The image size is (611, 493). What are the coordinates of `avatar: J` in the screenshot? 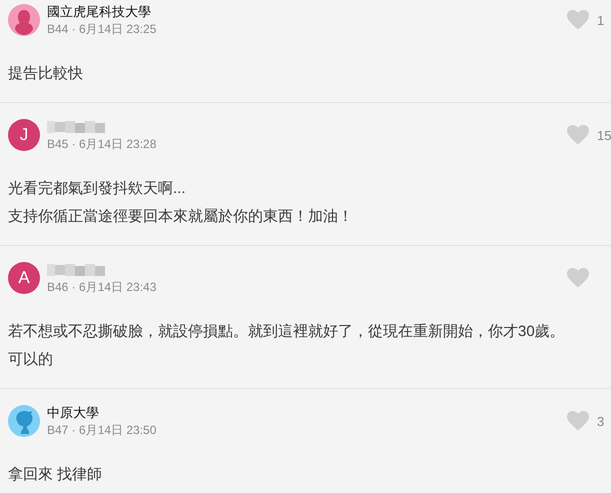 It's located at (24, 135).